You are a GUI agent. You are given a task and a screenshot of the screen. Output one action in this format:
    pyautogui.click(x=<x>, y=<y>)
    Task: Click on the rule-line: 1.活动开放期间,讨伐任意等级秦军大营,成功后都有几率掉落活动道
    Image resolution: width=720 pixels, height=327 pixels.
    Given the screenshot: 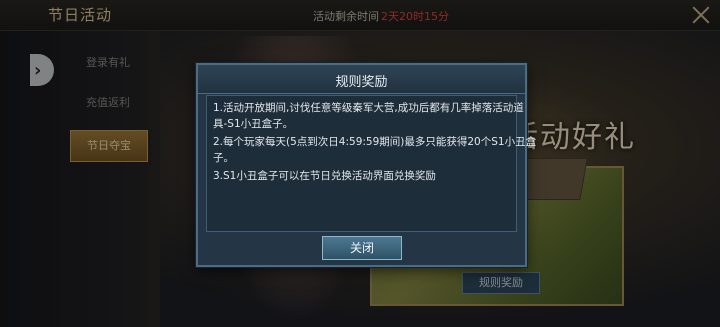 What is the action you would take?
    pyautogui.click(x=368, y=108)
    